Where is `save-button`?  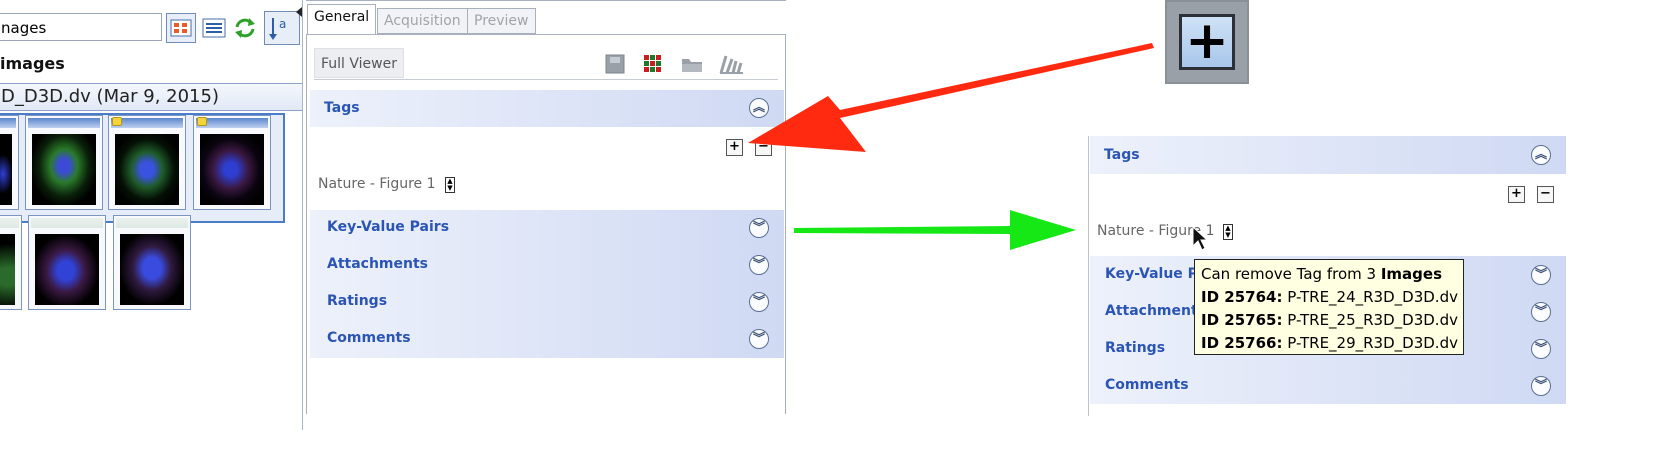
save-button is located at coordinates (615, 64).